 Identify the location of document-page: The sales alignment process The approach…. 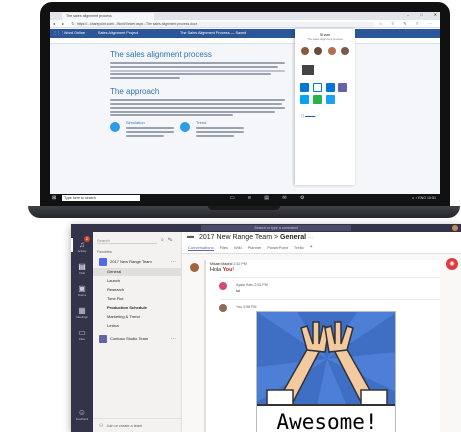
(197, 94).